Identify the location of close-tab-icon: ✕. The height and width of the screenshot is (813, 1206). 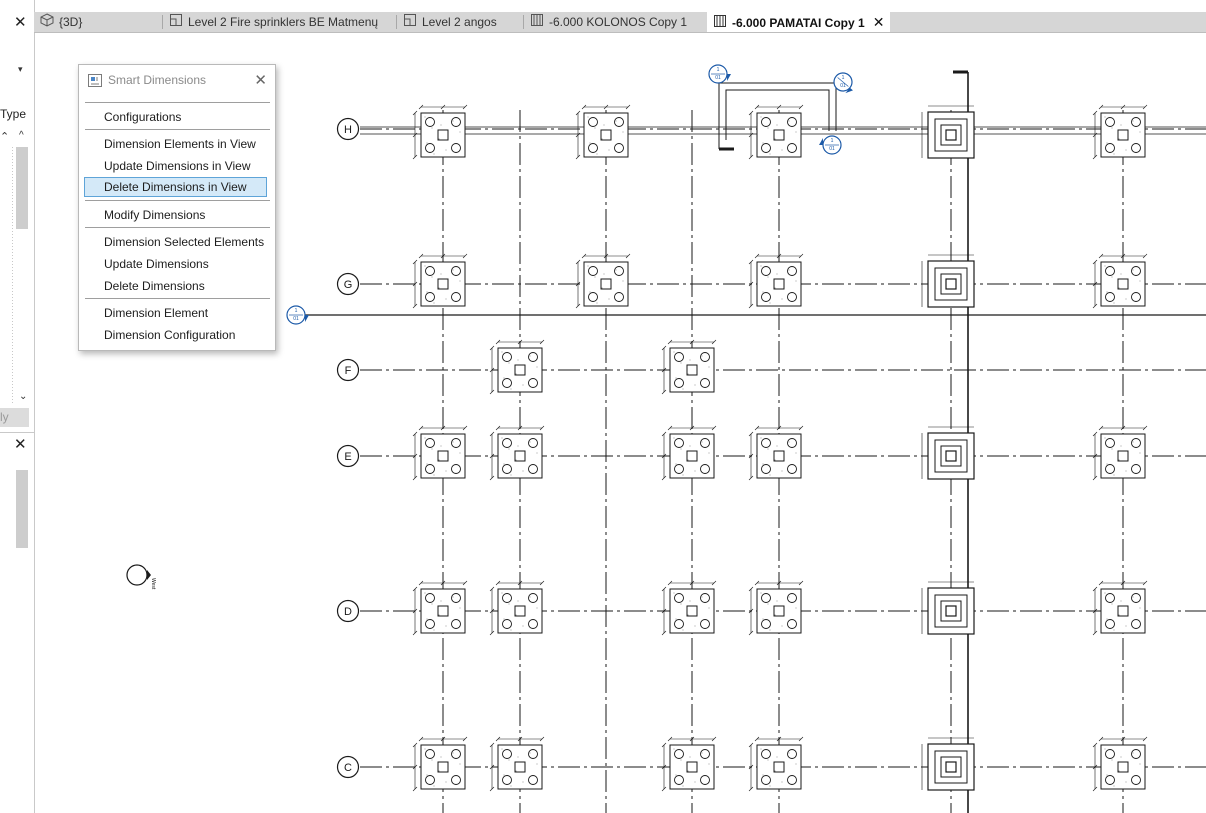
(879, 22).